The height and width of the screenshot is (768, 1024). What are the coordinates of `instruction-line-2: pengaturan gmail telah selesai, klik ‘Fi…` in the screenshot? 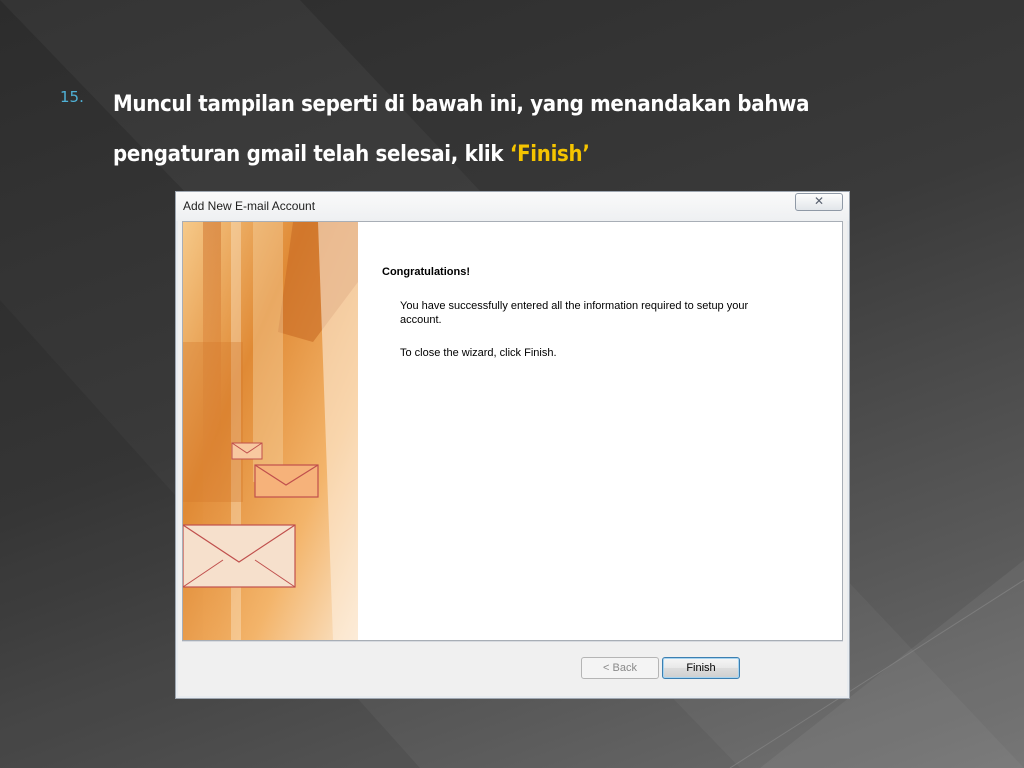 It's located at (536, 155).